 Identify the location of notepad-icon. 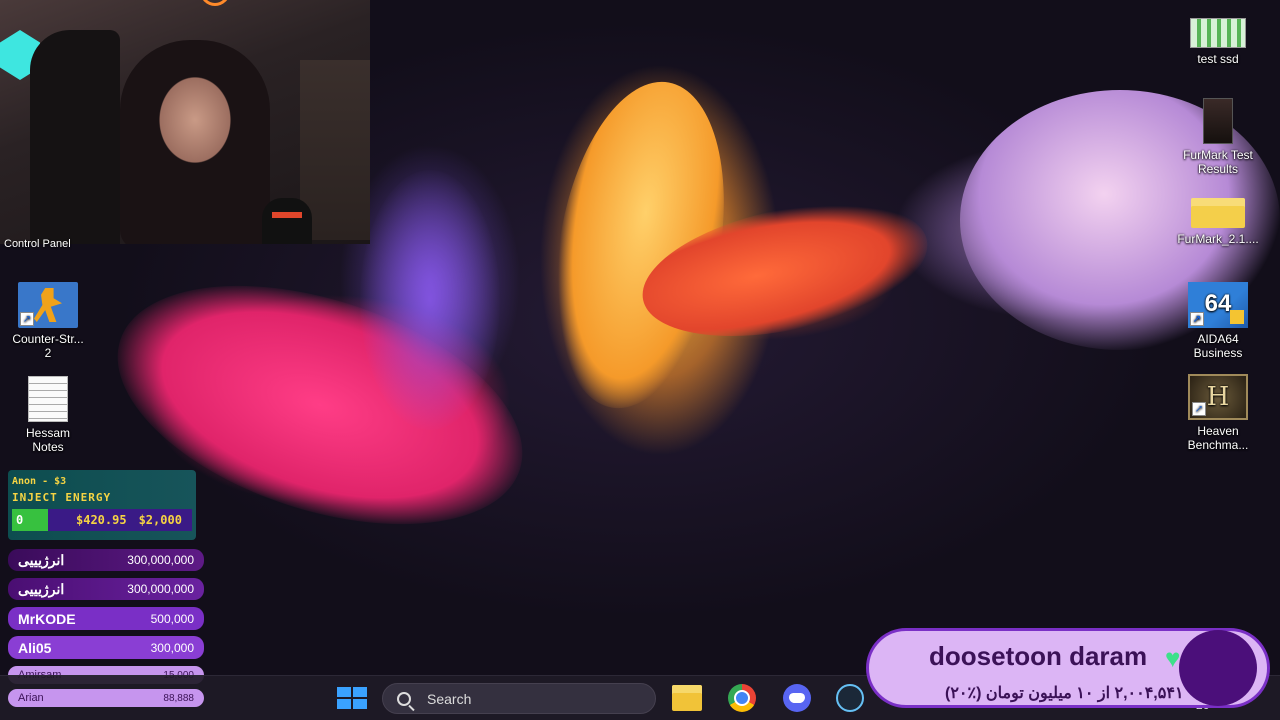
(48, 399).